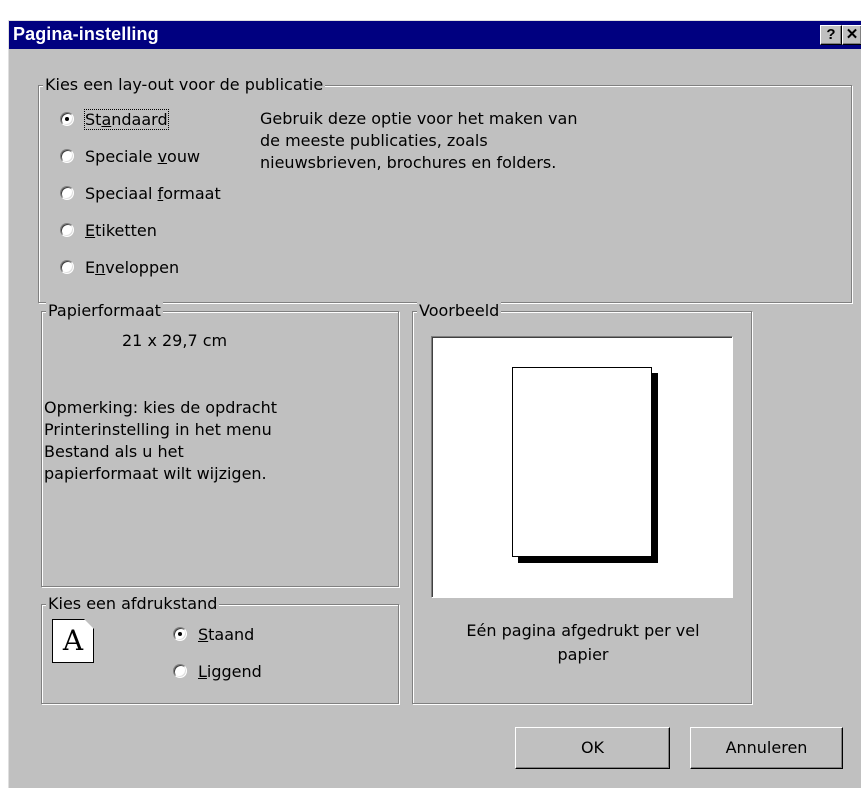 The image size is (861, 788). I want to click on cancel-button: Annuleren, so click(766, 748).